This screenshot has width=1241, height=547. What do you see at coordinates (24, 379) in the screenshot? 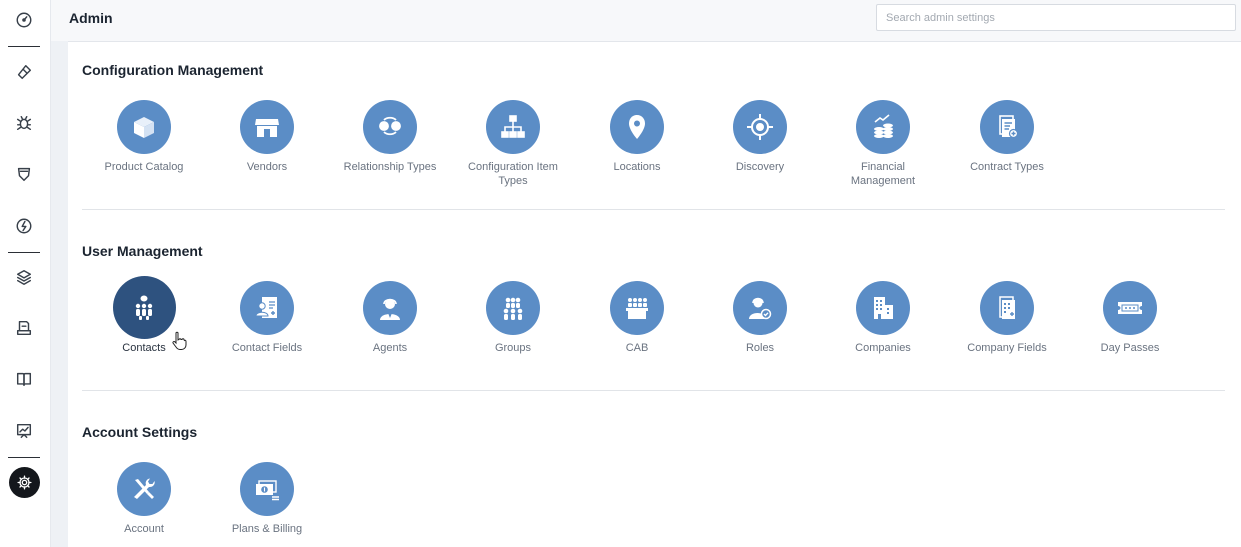
I see `book-icon` at bounding box center [24, 379].